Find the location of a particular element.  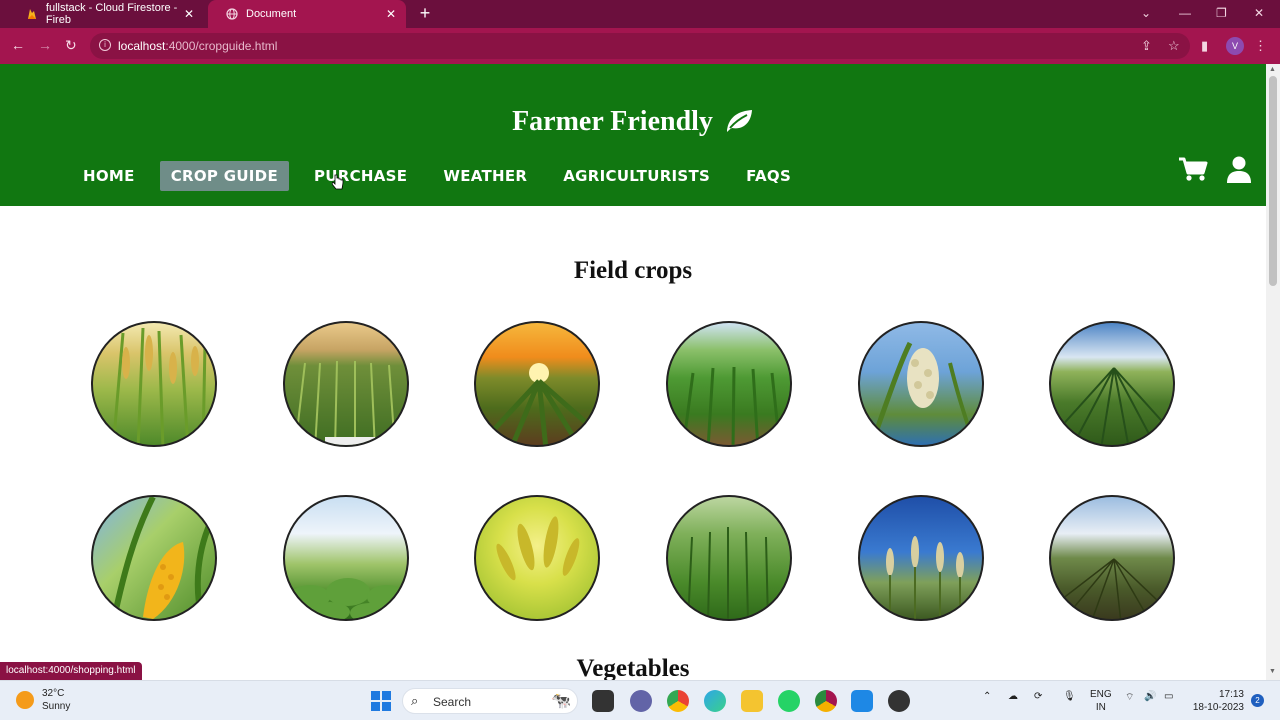

side-panel-icon: ▮ is located at coordinates (1204, 46).